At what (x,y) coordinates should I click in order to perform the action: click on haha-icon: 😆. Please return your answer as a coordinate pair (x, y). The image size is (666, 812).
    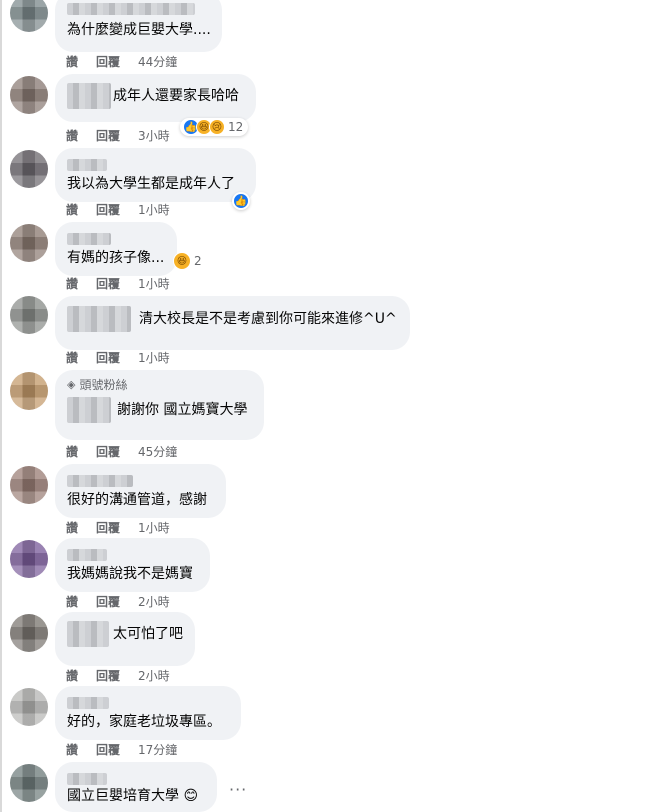
    Looking at the image, I should click on (182, 261).